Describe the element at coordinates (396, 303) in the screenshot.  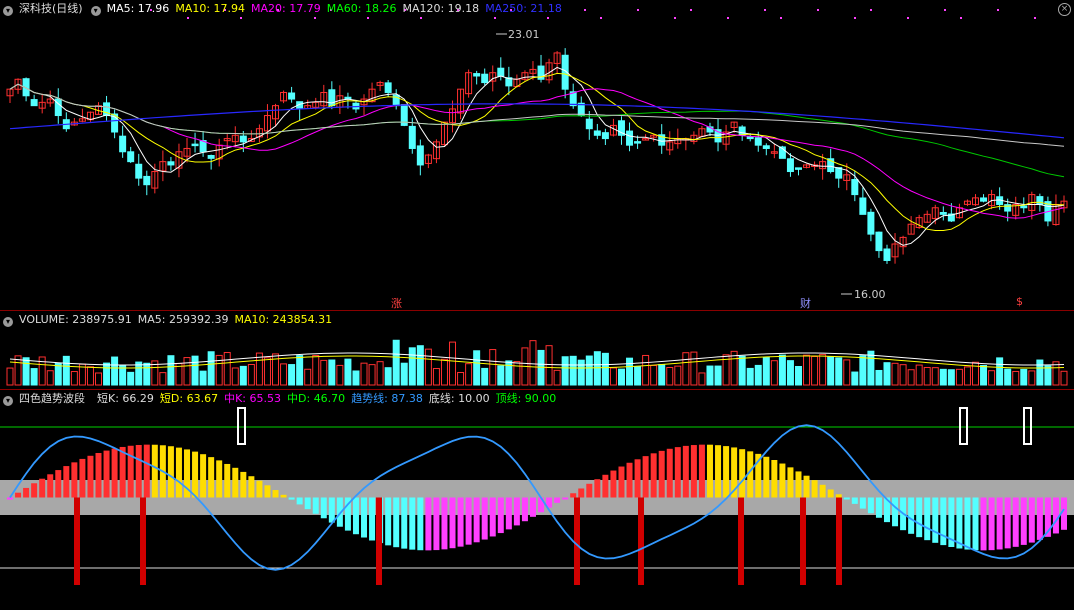
I see `marker-zhang: 涨` at that location.